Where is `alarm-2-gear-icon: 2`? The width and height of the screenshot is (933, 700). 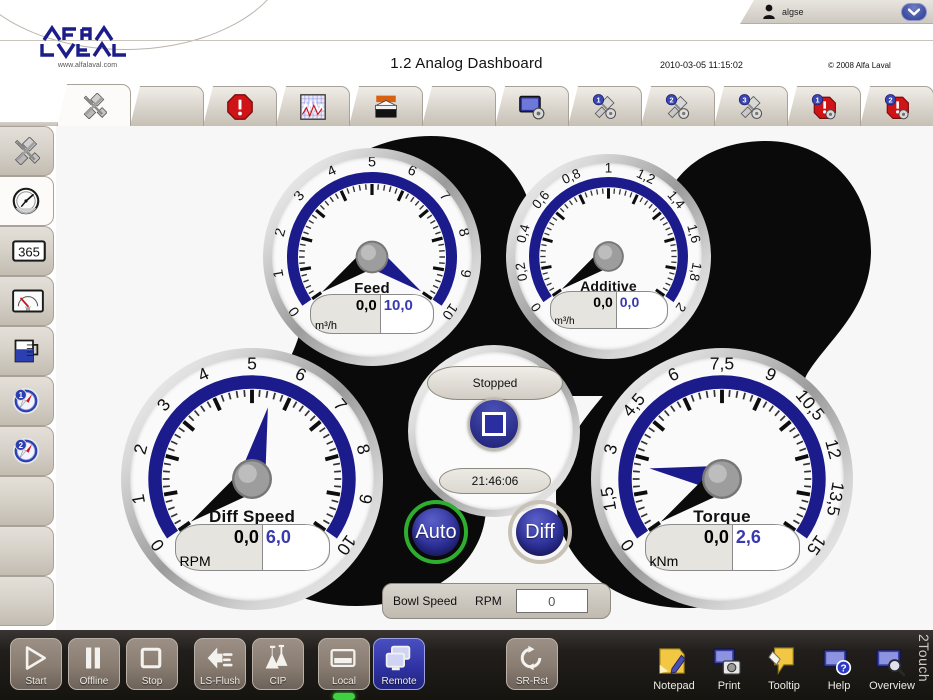
alarm-2-gear-icon: 2 is located at coordinates (897, 106).